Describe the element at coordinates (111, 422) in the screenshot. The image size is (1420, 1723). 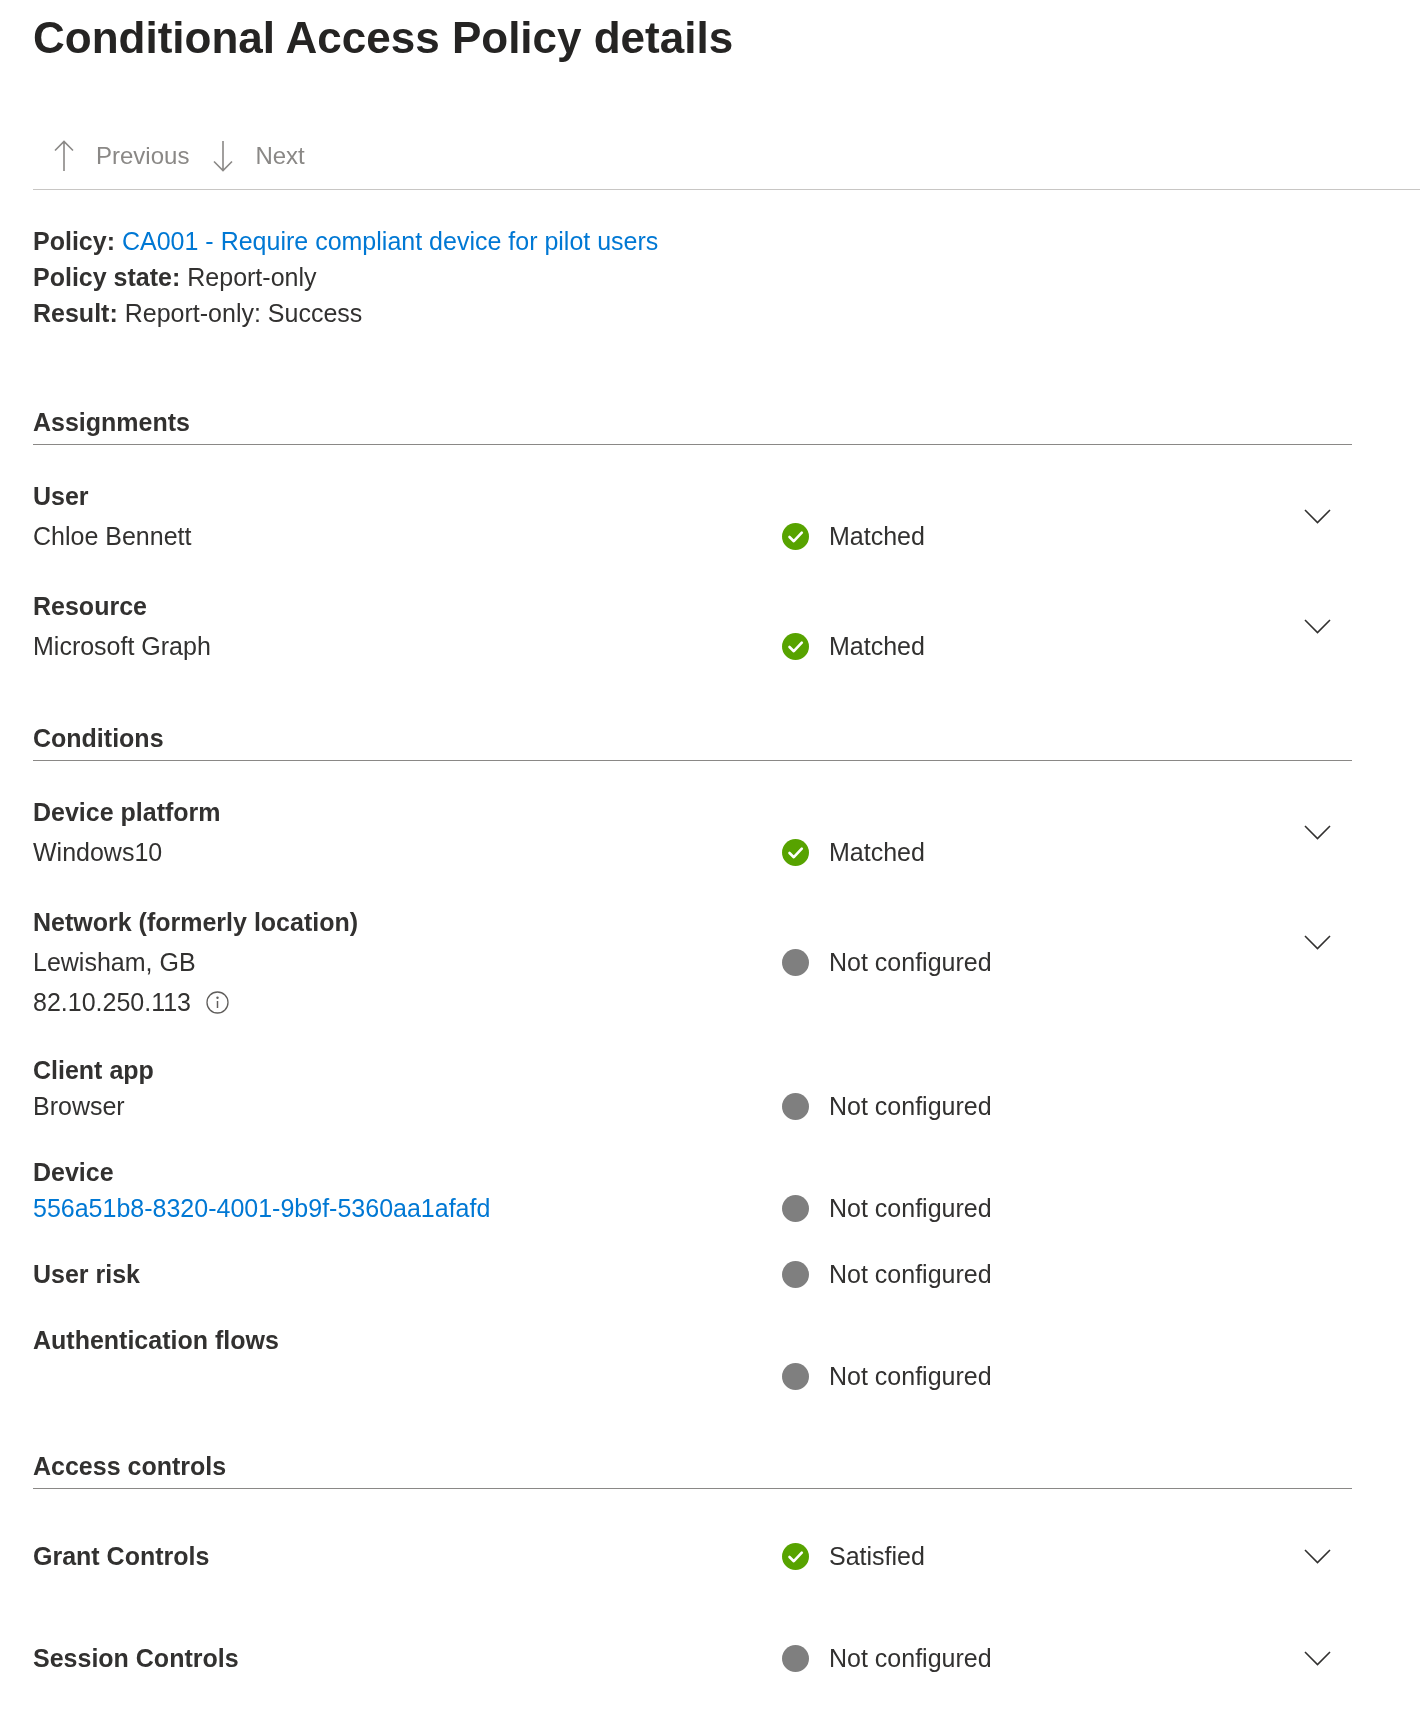
I see `section-heading: Assignments` at that location.